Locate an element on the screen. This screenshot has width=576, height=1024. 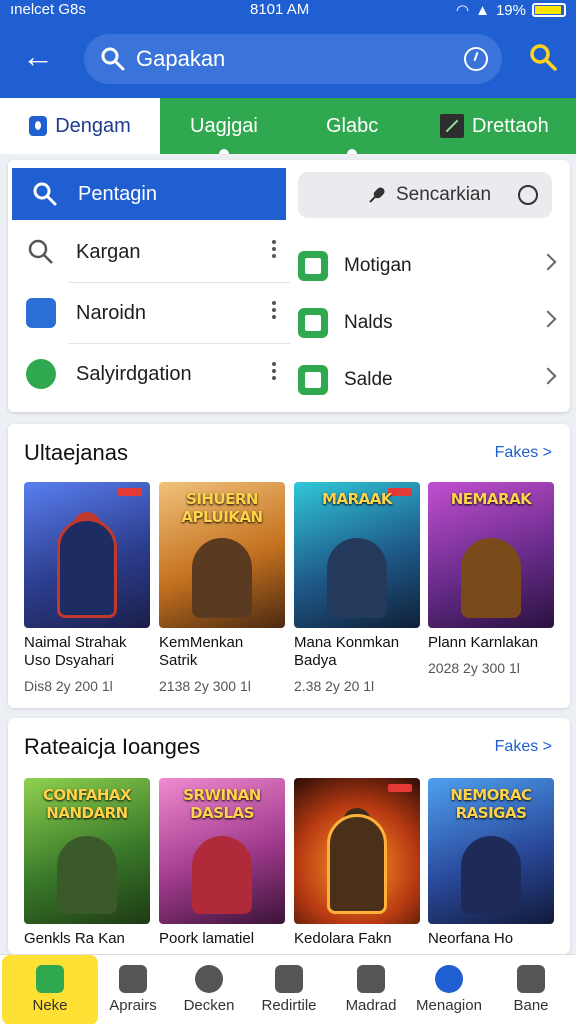
signal-icon: ▲ is located at coordinates (482, 10).